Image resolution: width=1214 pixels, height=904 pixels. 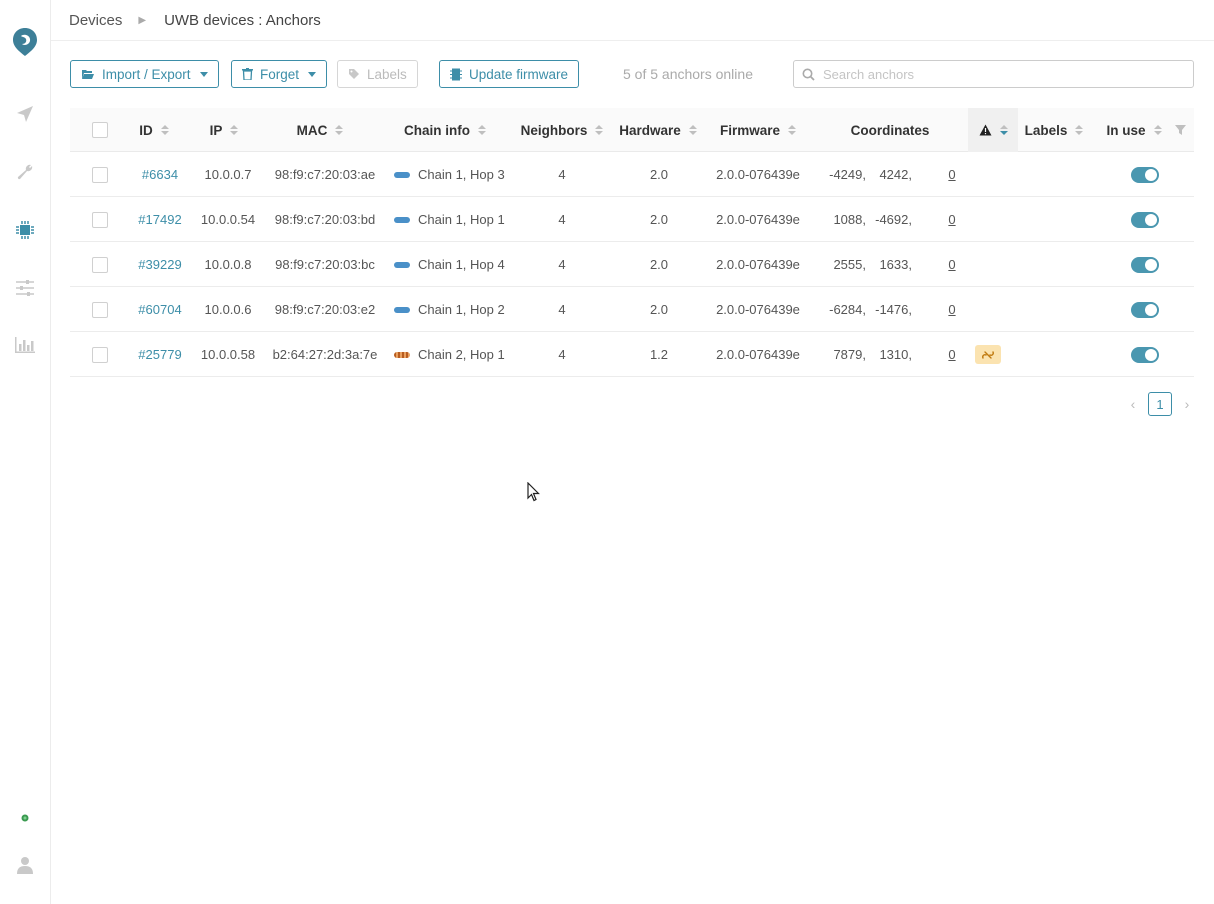 I want to click on mac-cell: b2:64:27:2d:3a:7e, so click(x=325, y=354).